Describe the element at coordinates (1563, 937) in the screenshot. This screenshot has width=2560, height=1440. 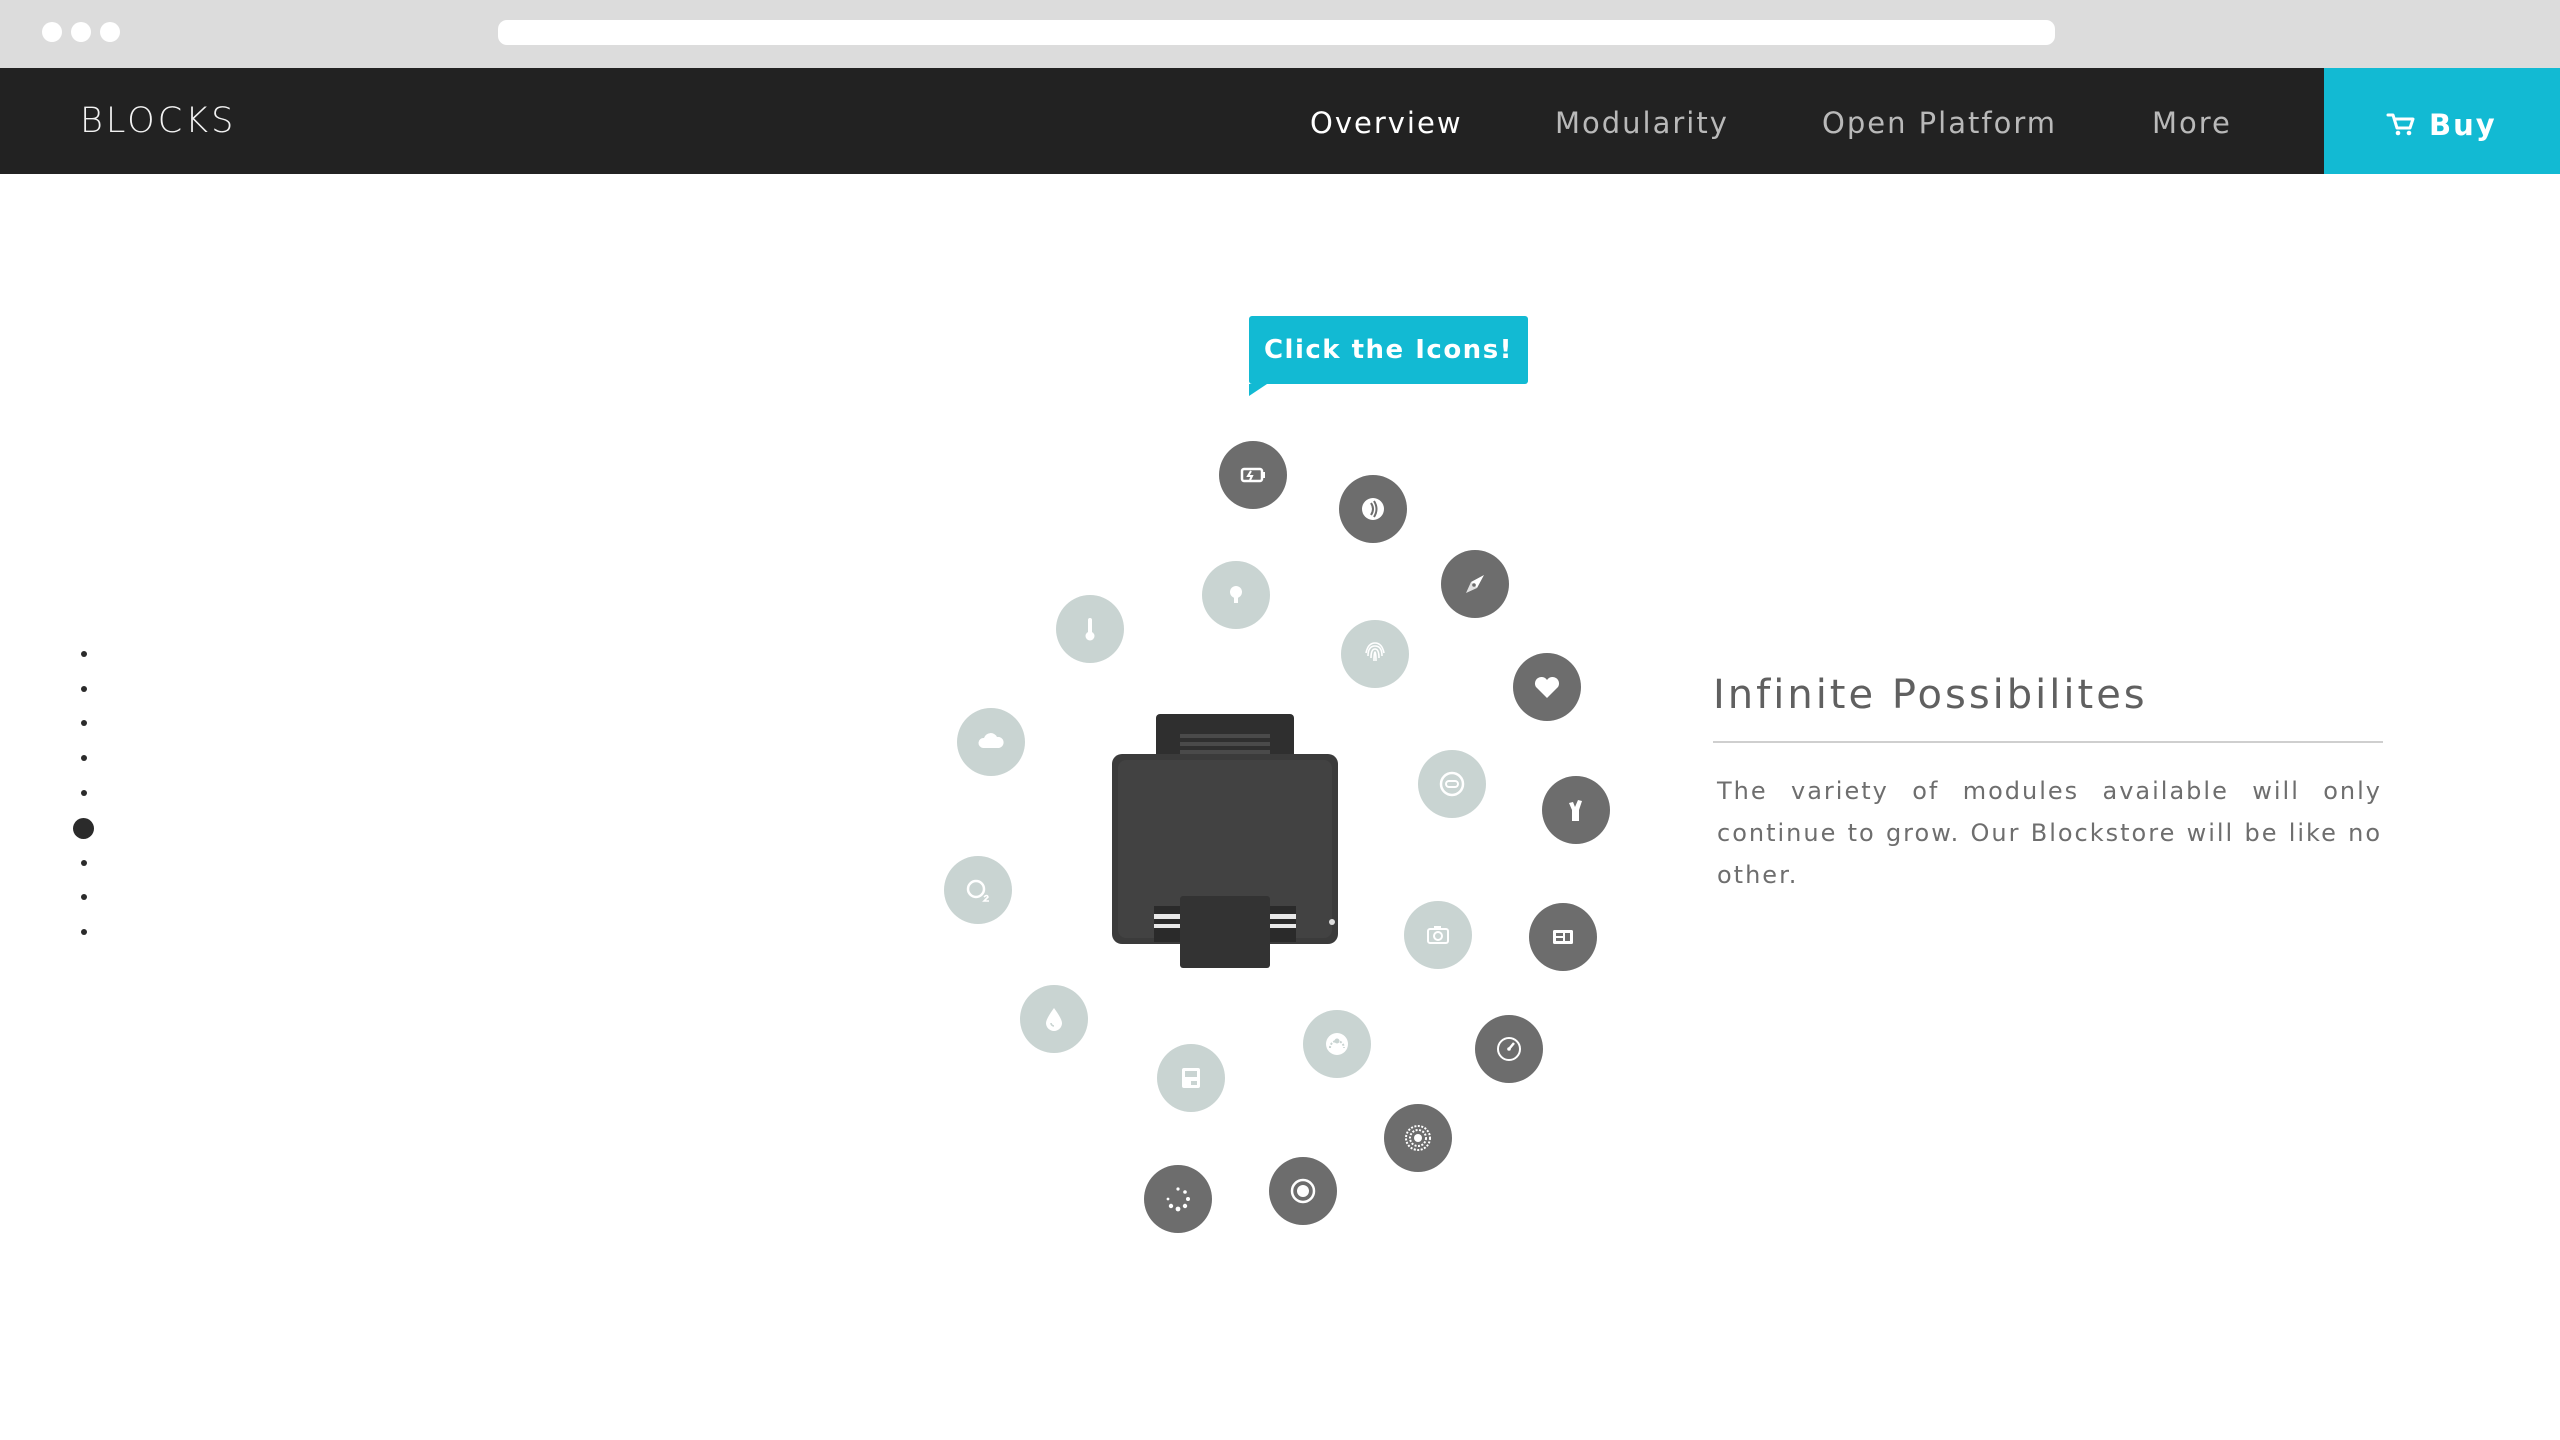
I see `sim-card-icon` at that location.